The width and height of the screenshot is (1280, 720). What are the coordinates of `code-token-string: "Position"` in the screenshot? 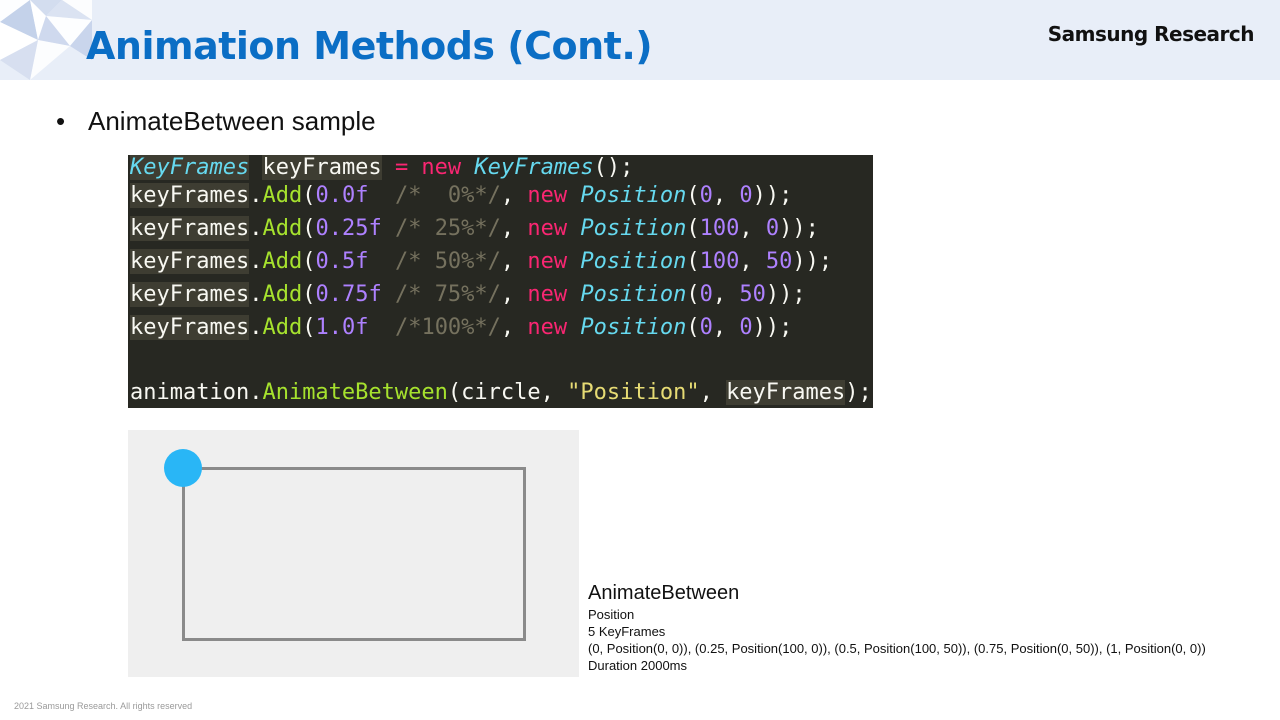 It's located at (633, 392).